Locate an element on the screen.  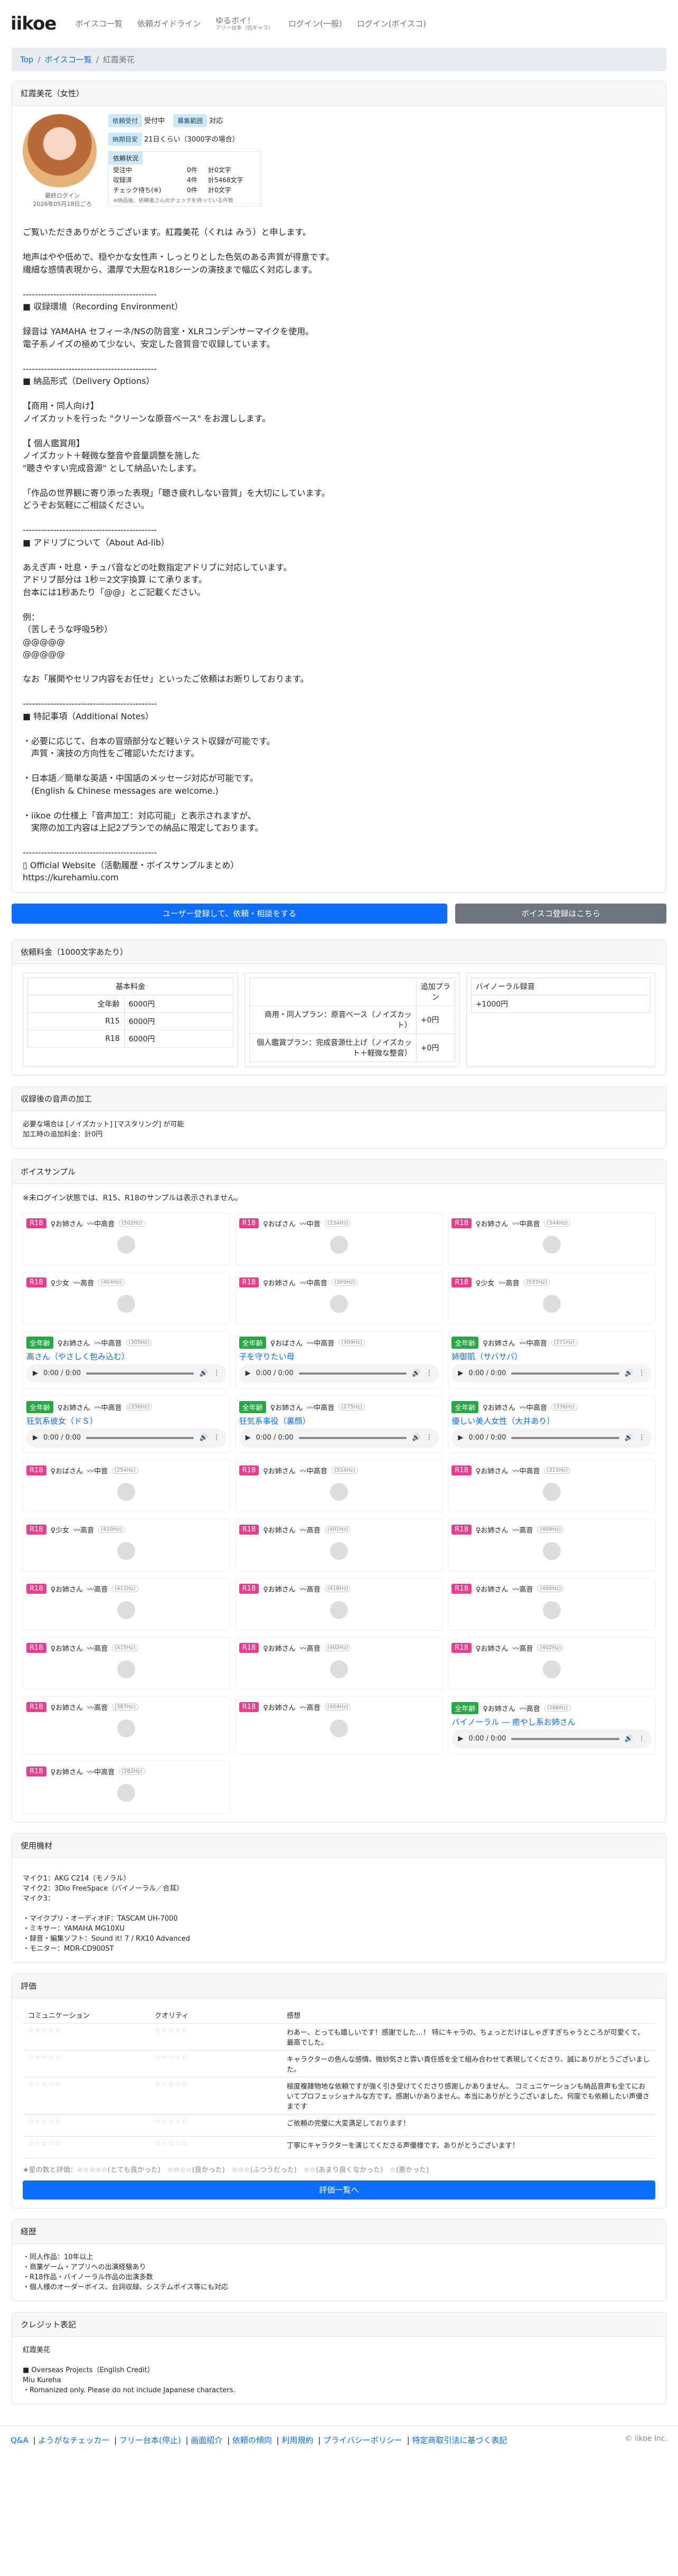
footer-link-trends: 依頼の傾向 is located at coordinates (252, 2440).